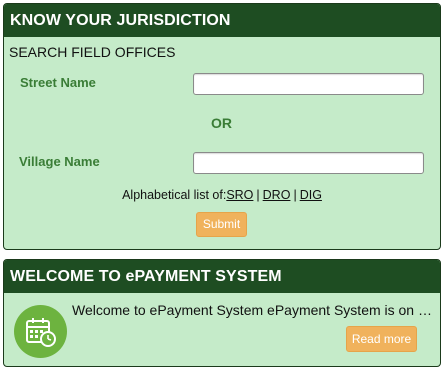  Describe the element at coordinates (221, 224) in the screenshot. I see `submit-button: Submit` at that location.